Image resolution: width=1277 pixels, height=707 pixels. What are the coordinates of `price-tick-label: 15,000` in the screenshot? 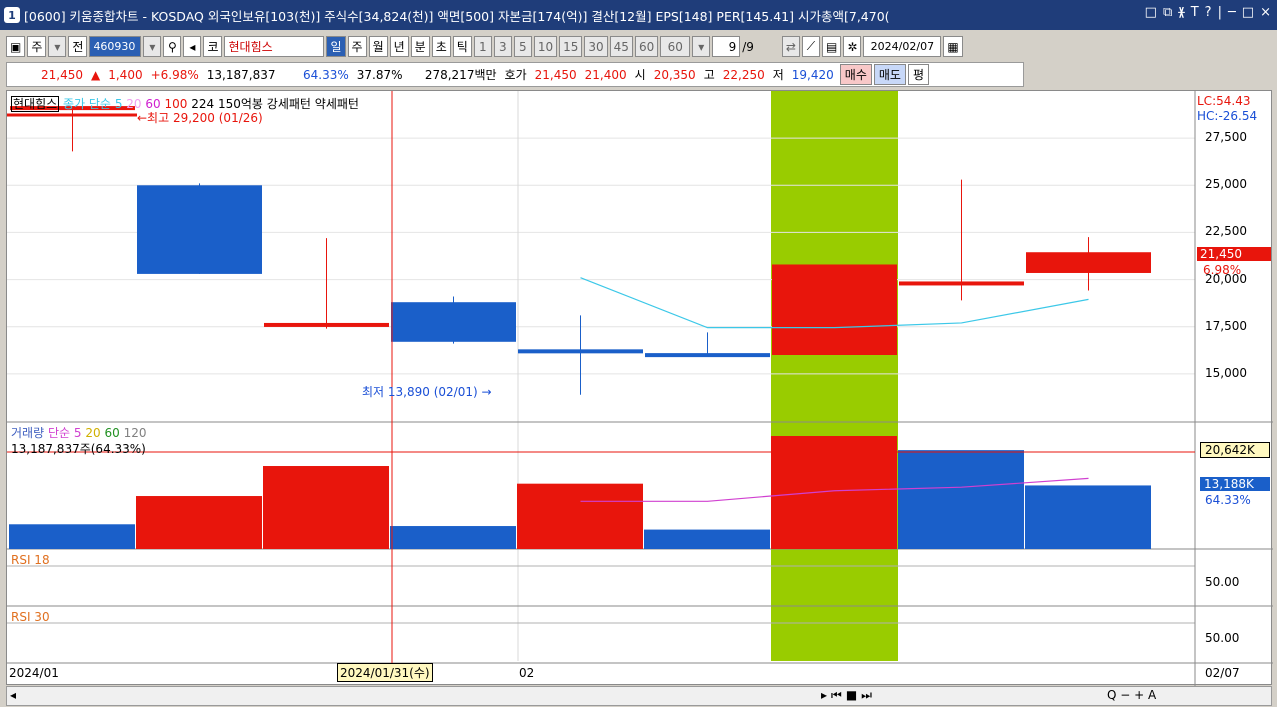 It's located at (1226, 372).